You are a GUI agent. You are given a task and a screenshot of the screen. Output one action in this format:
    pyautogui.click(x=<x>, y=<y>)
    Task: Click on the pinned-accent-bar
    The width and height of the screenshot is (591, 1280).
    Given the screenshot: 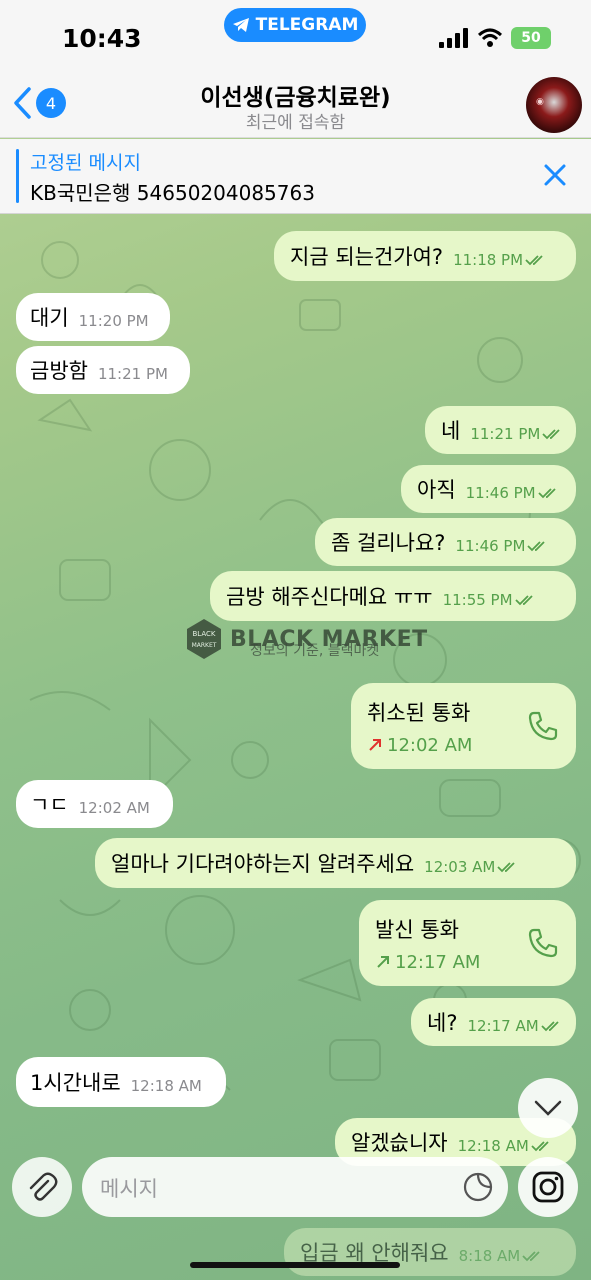 What is the action you would take?
    pyautogui.click(x=17, y=176)
    